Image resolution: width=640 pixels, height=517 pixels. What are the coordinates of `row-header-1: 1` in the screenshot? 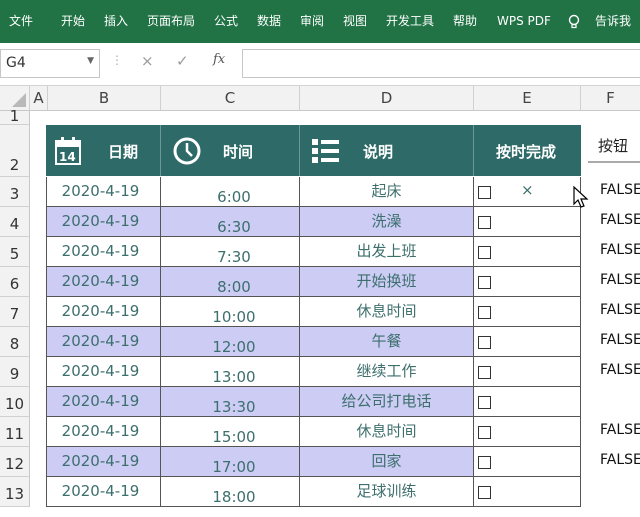 It's located at (15, 117).